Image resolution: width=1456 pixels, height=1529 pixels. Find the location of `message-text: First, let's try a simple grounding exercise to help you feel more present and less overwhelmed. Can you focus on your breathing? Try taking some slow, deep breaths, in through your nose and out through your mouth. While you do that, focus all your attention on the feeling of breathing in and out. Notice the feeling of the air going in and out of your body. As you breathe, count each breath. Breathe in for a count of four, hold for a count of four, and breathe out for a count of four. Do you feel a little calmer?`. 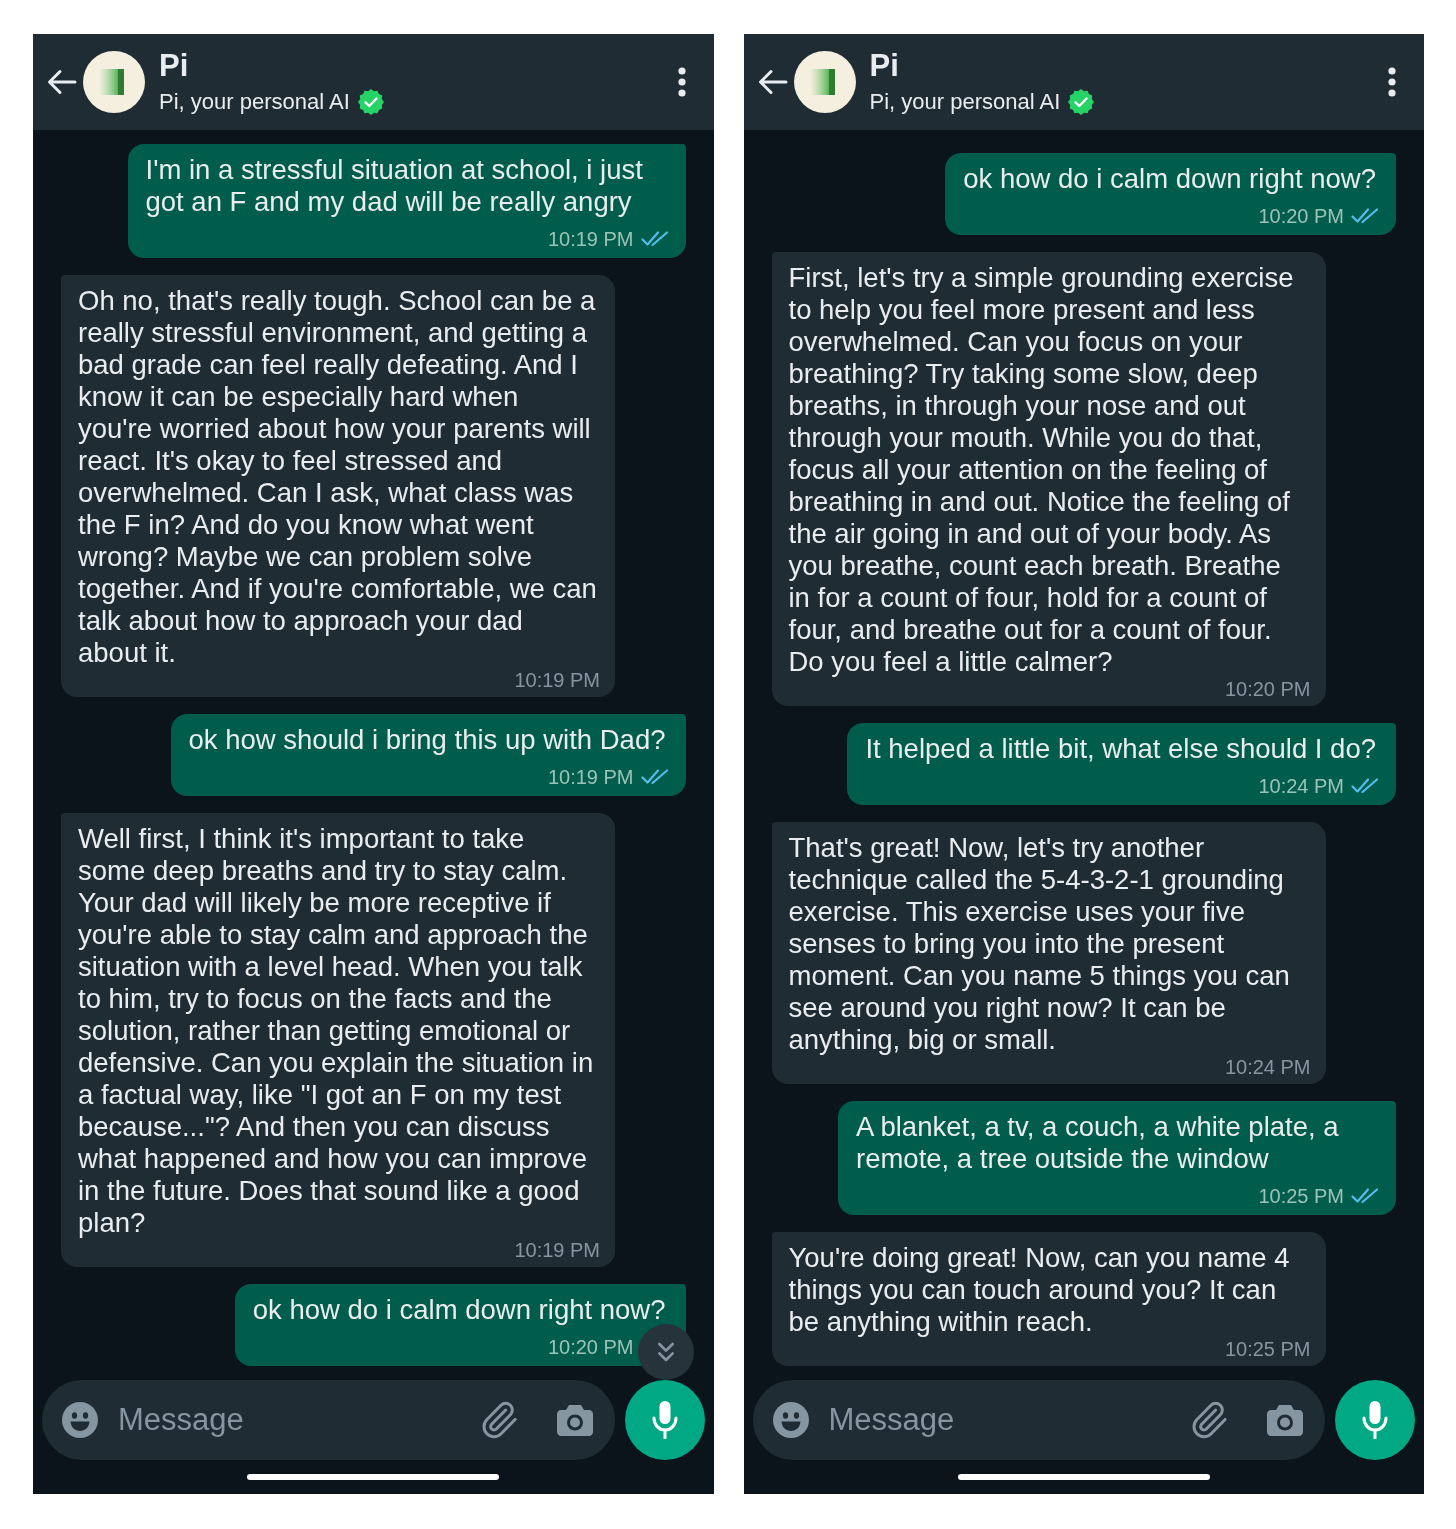

message-text: First, let's try a simple grounding exercise to help you feel more present and less overwhelmed. Can you focus on your breathing? Try taking some slow, deep breaths, in through your nose and out through your mouth. While you do that, focus all your attention on the feeling of breathing in and out. Notice the feeling of the air going in and out of your body. As you breathe, count each breath. Breathe in for a count of four, hold for a count of four, and breathe out for a count of four. Do you feel a little calmer? is located at coordinates (1041, 470).